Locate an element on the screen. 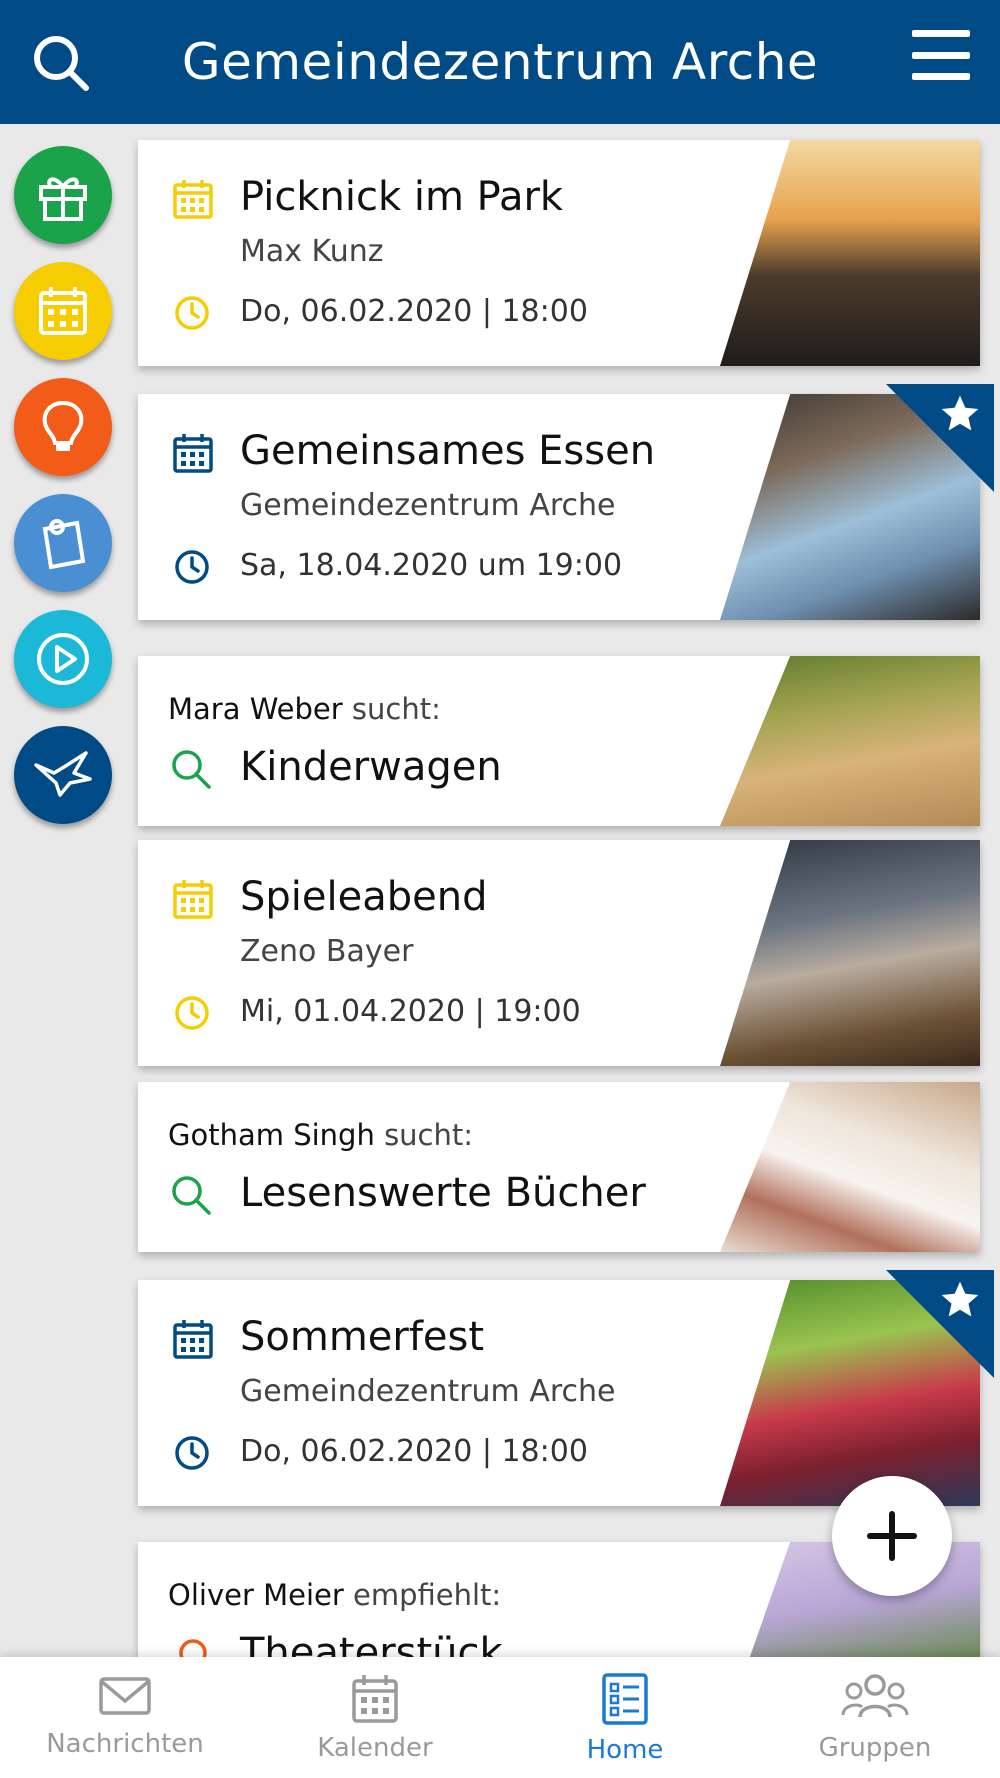  request-author-line: Oliver Meier empfiehlt: is located at coordinates (334, 1595).